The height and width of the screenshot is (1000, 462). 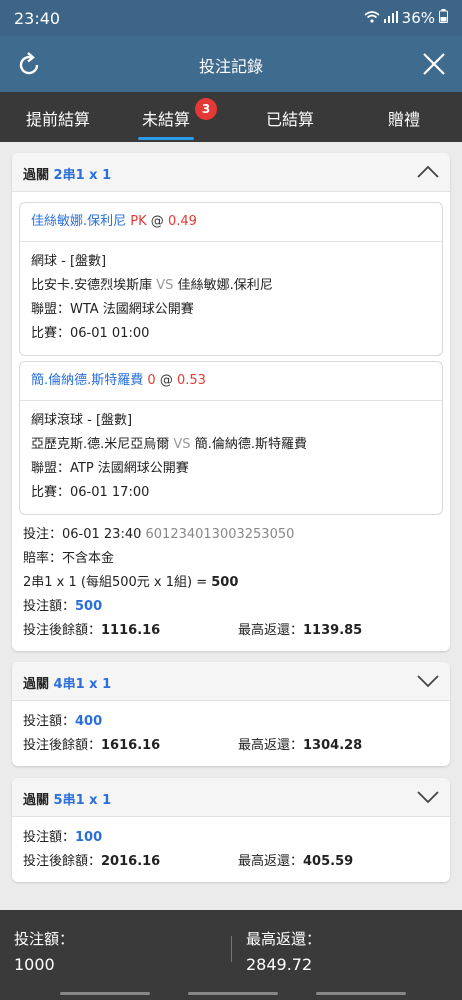 I want to click on selection-pick: 佳絲敏娜.保利尼, so click(x=79, y=221).